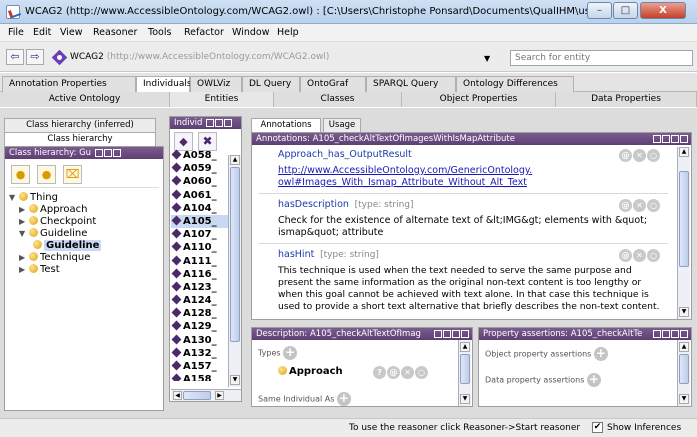  Describe the element at coordinates (69, 84) in the screenshot. I see `tab-annotation-properties: Annotation Properties` at that location.